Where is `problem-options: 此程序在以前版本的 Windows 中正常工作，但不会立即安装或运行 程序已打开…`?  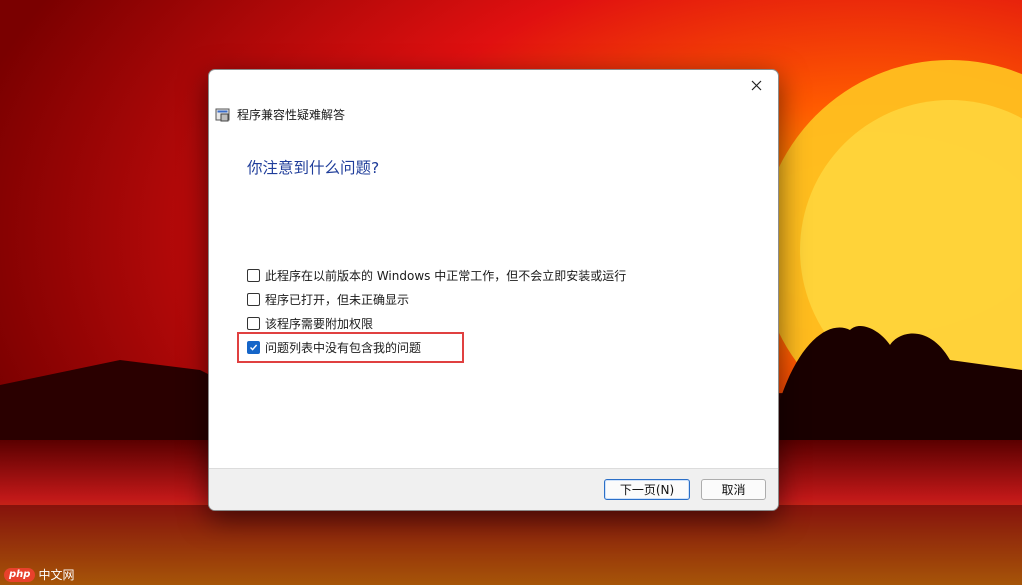
problem-options: 此程序在以前版本的 Windows 中正常工作，但不会立即安装或运行 程序已打开… is located at coordinates (435, 311).